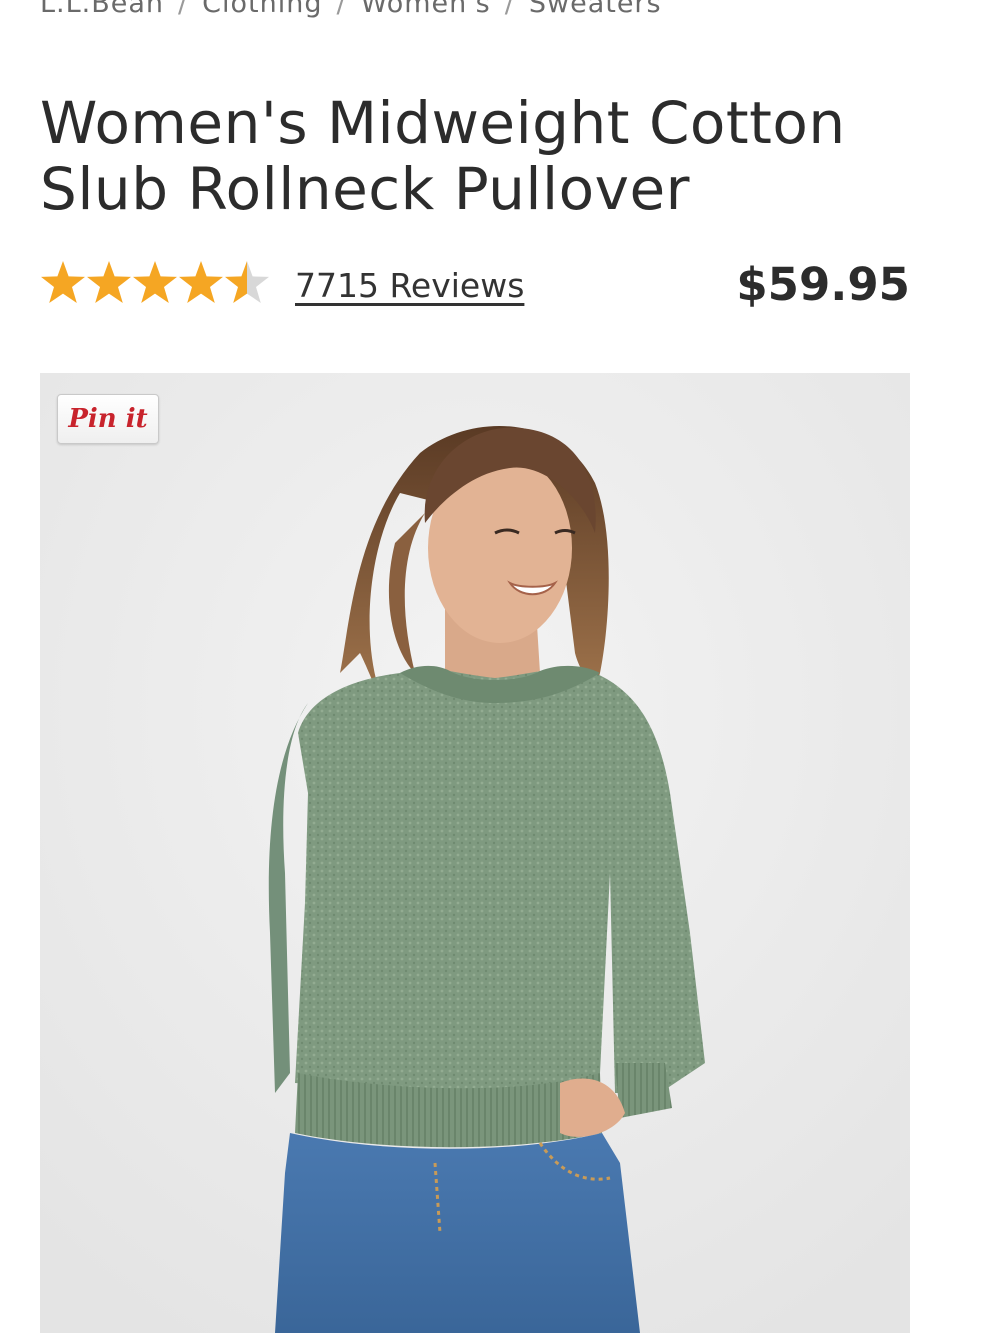 The image size is (1000, 1333). Describe the element at coordinates (409, 285) in the screenshot. I see `reviews-link: 7715 Reviews` at that location.